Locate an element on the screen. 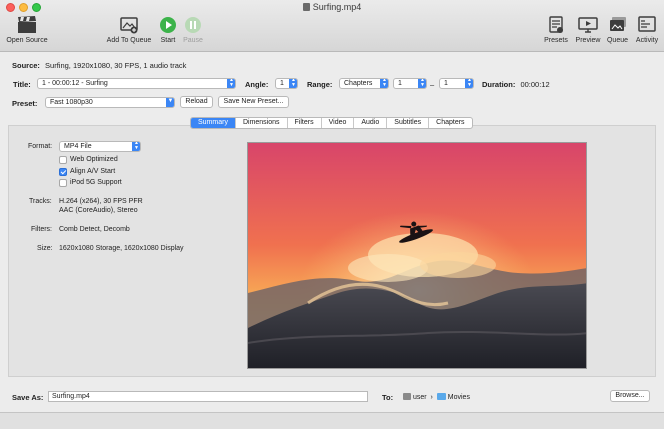  open-source-button: Open Source is located at coordinates (27, 30).